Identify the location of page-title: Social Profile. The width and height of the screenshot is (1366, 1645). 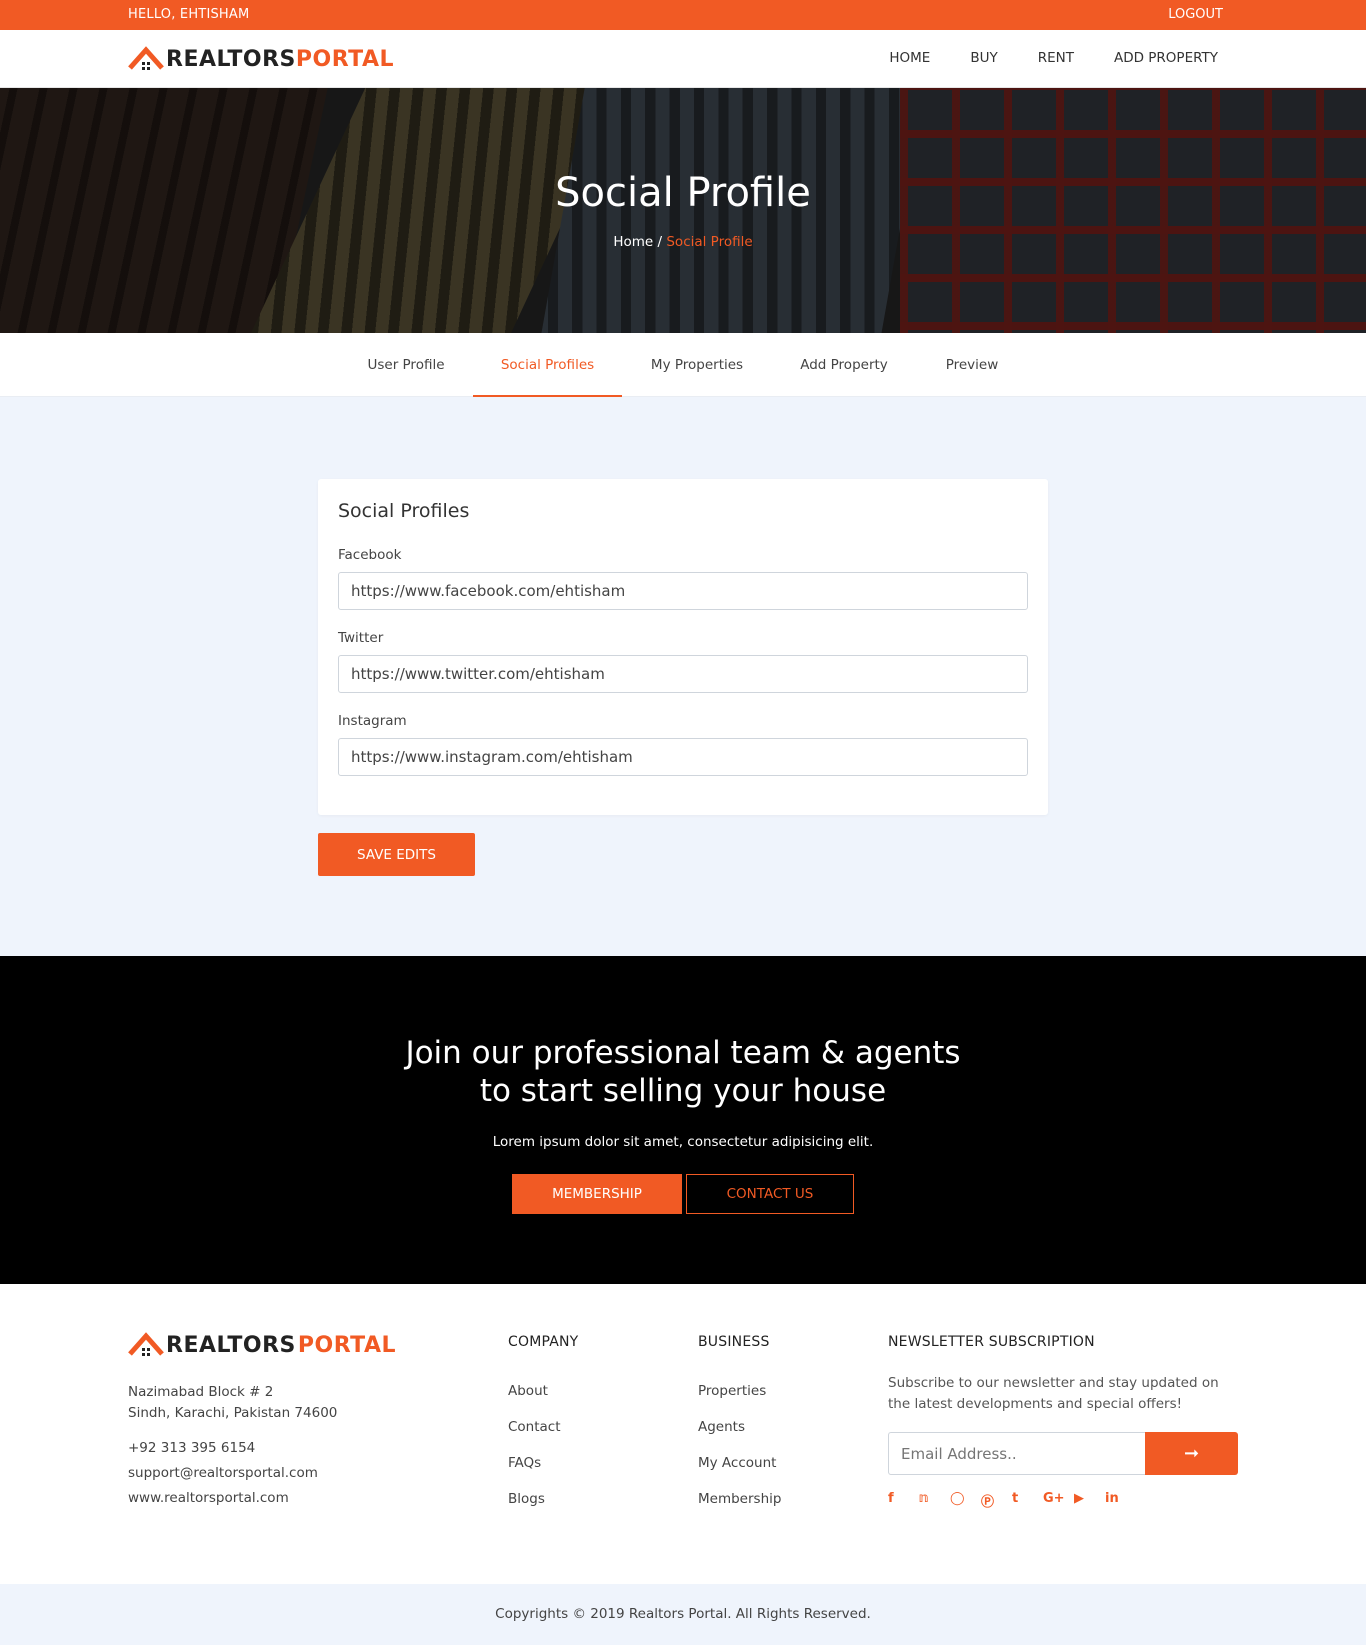
(683, 193).